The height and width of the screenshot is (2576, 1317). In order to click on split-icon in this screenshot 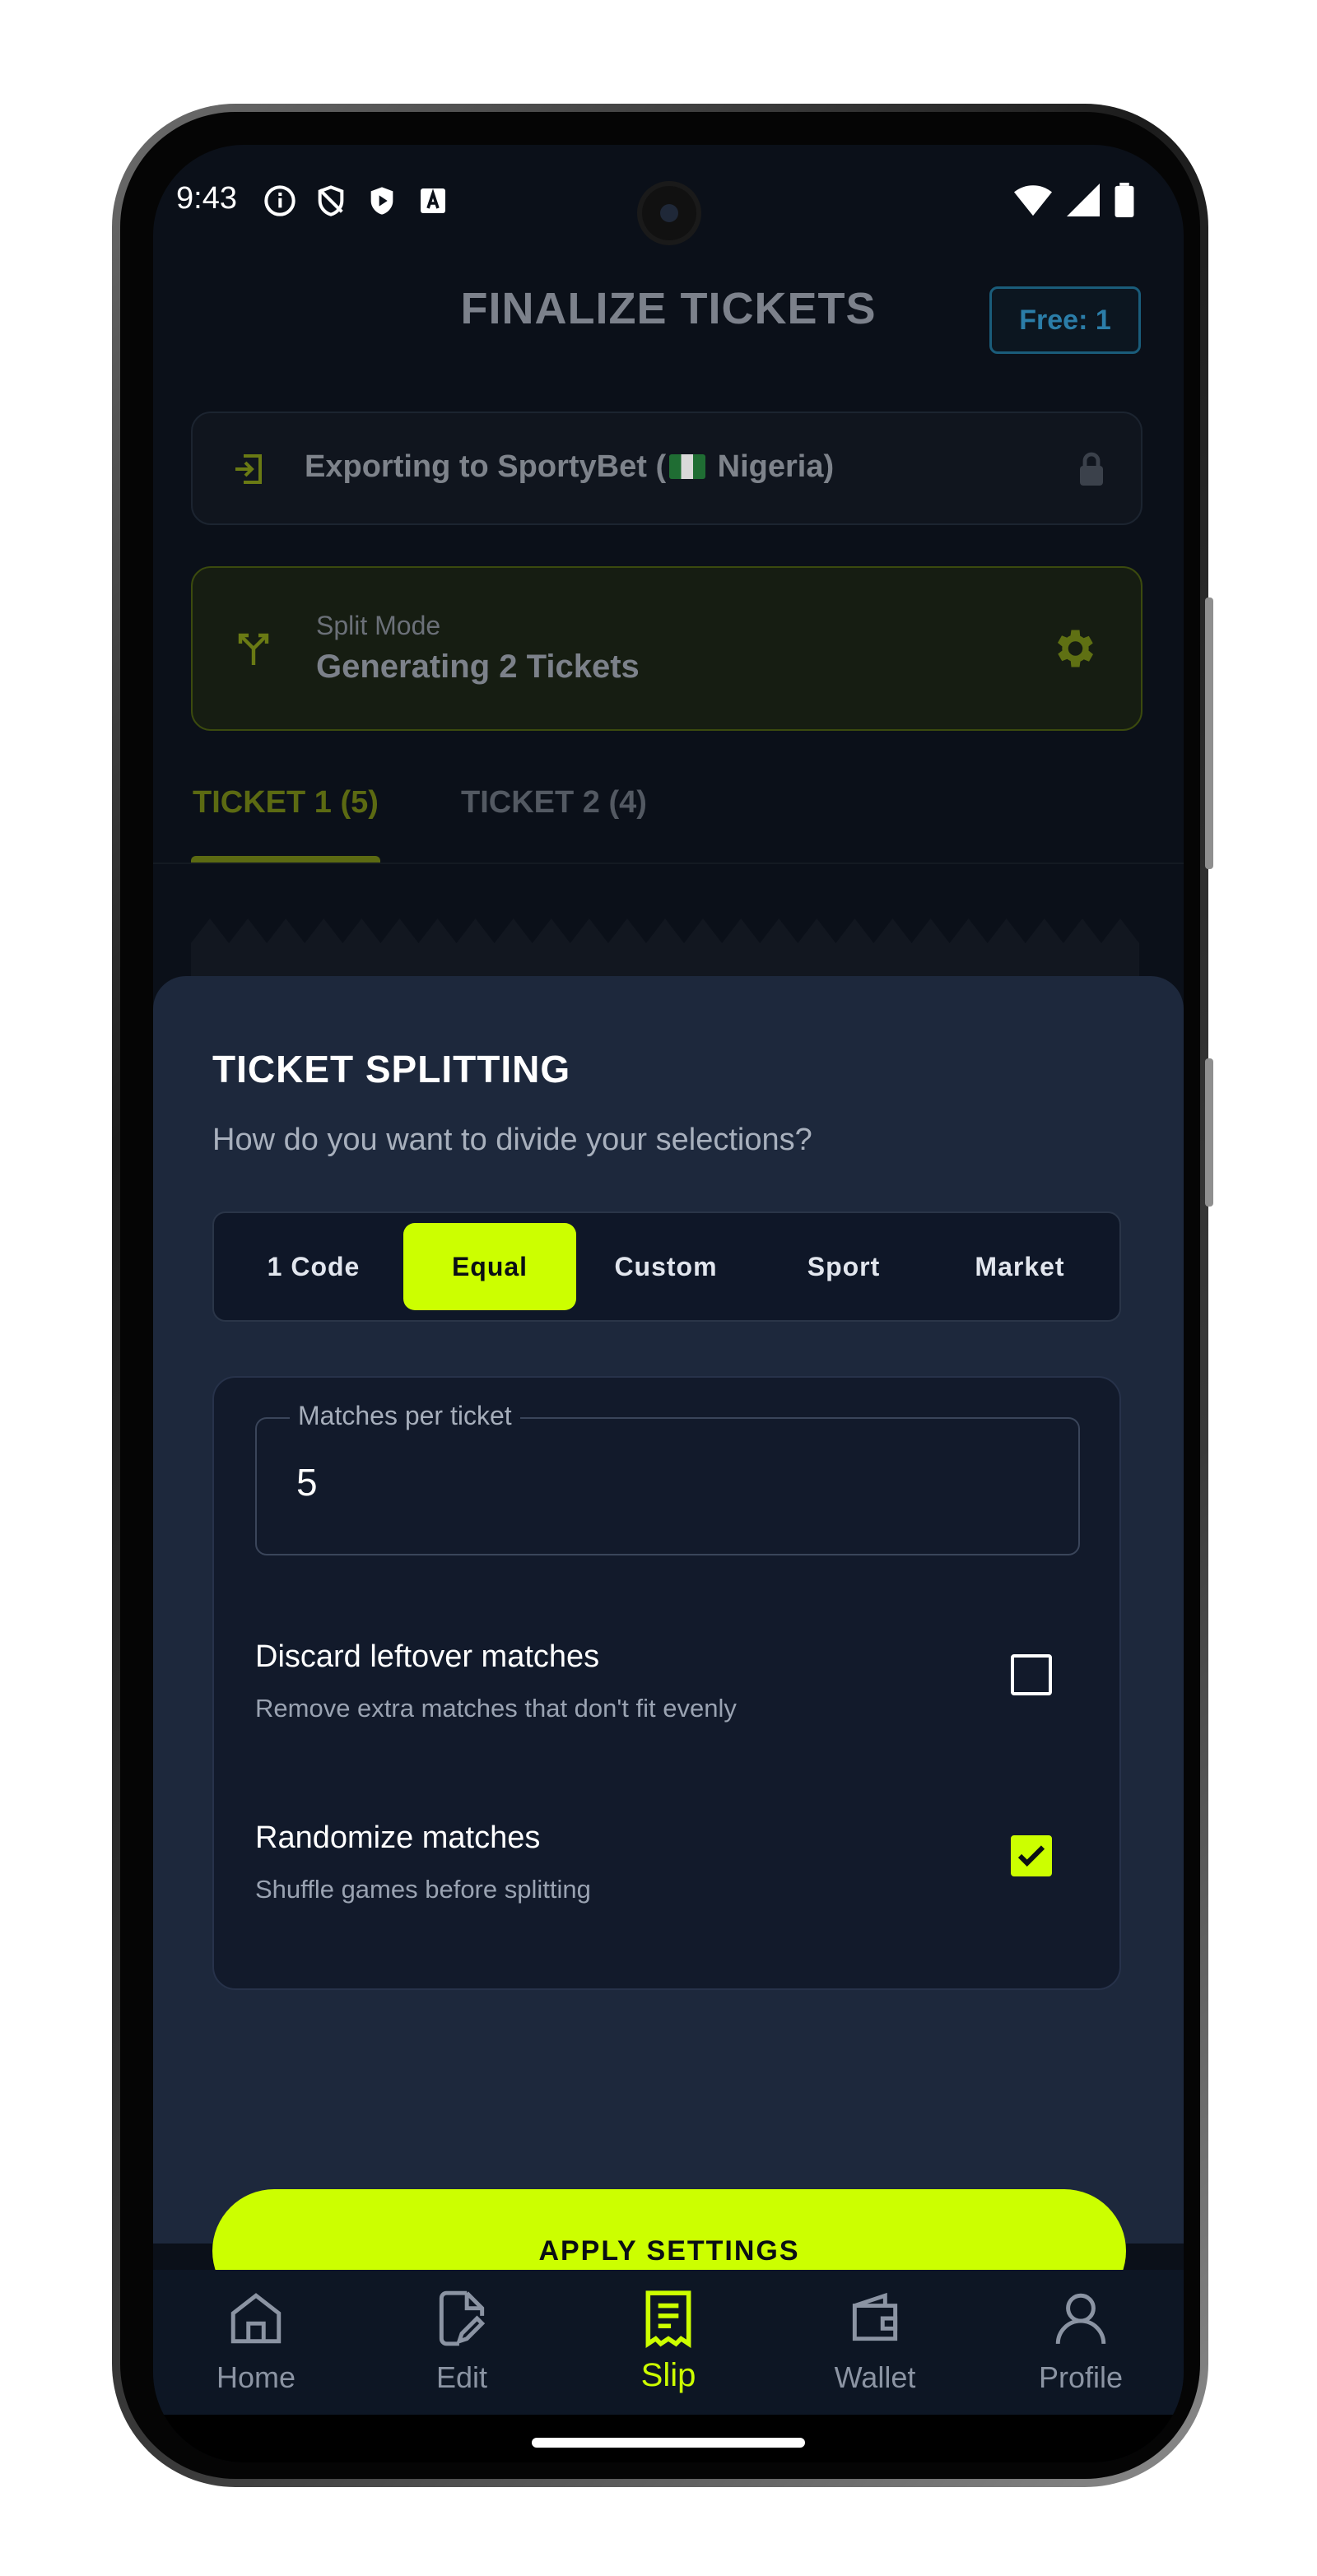, I will do `click(254, 650)`.